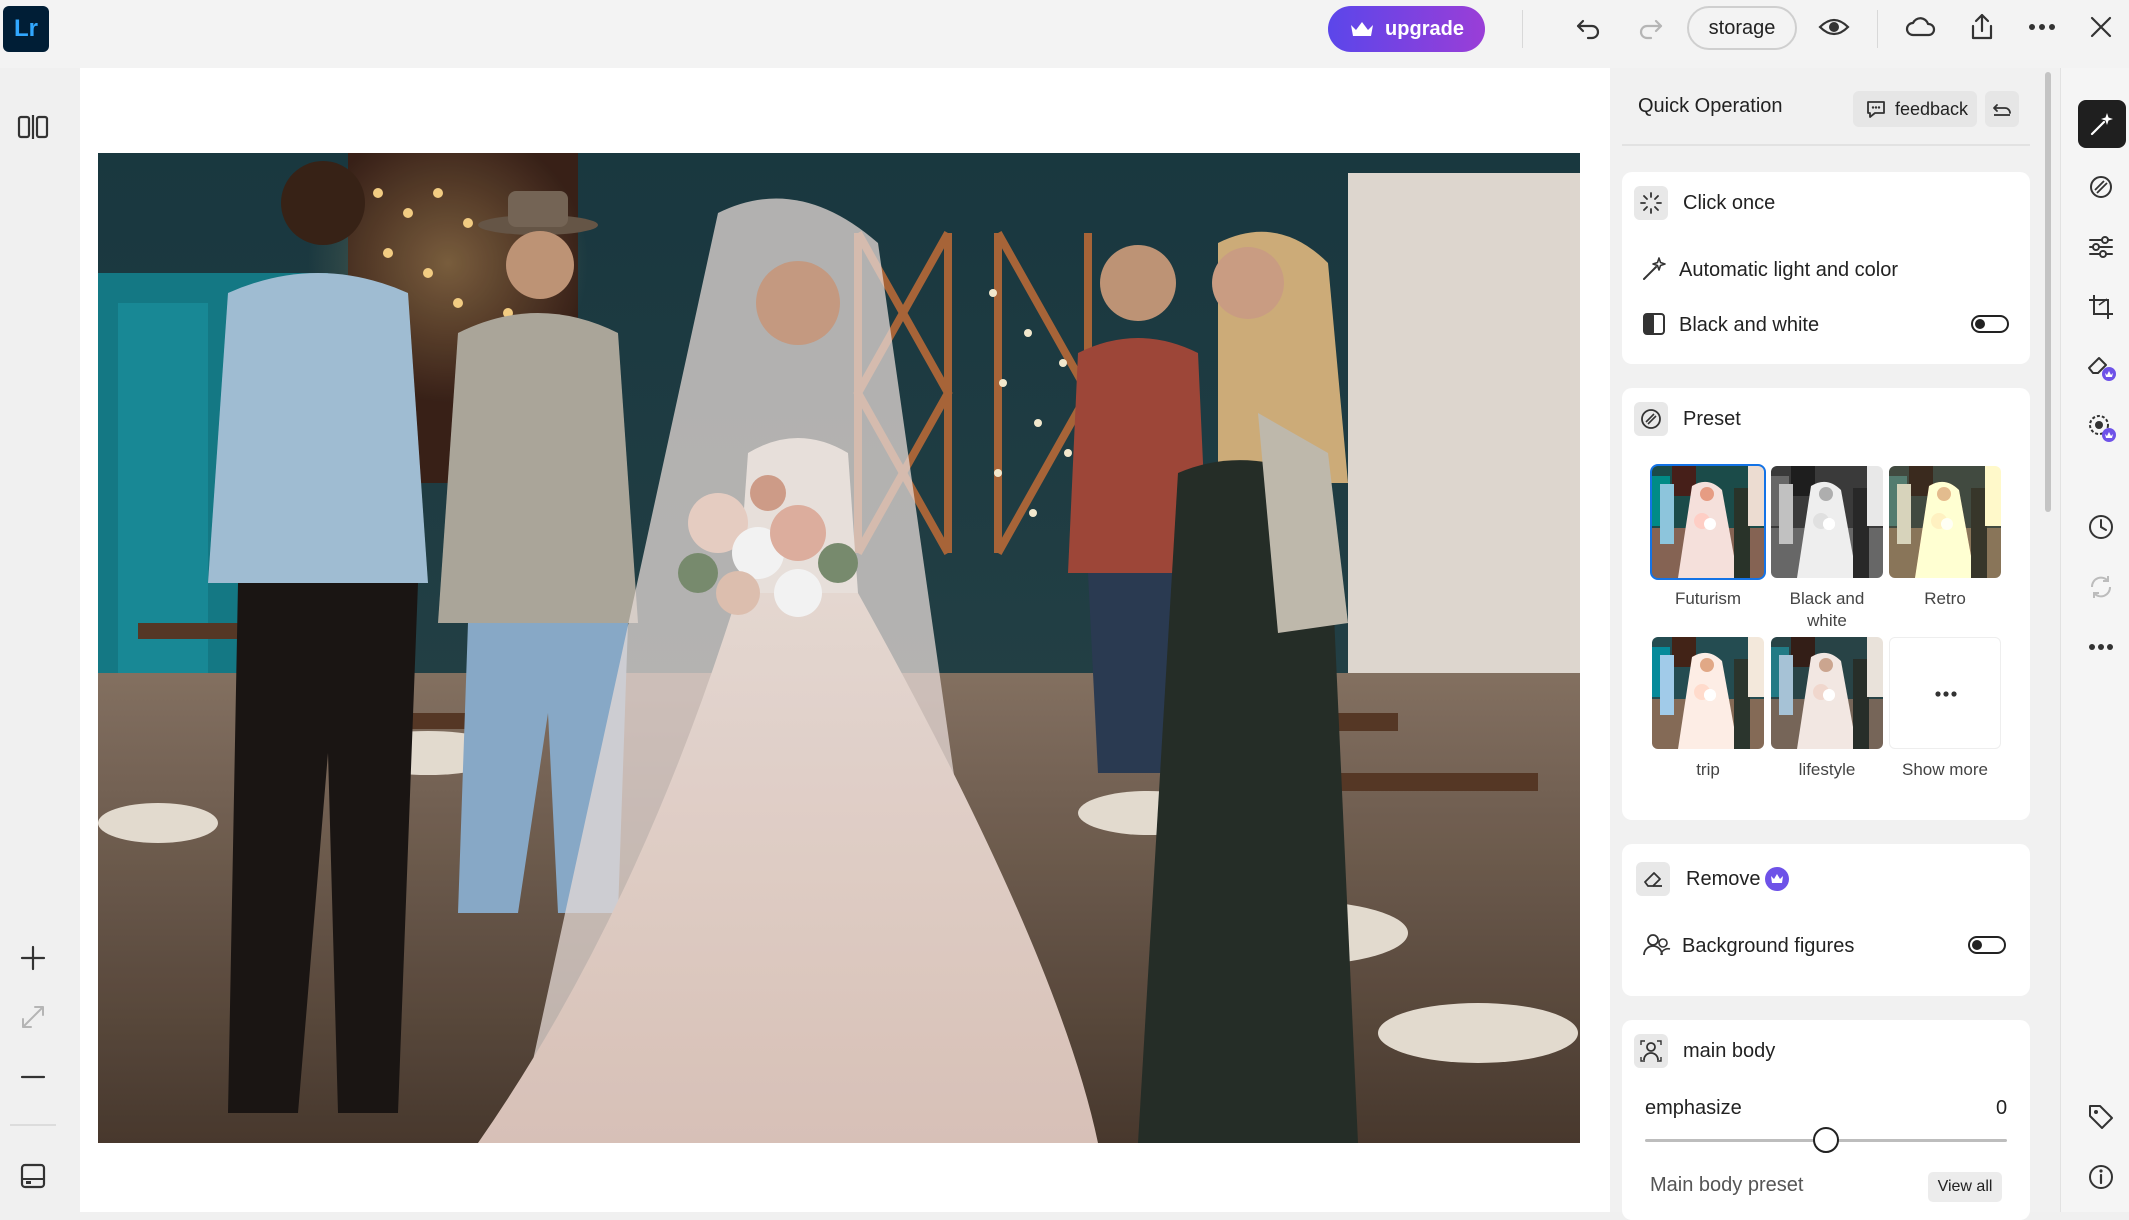 This screenshot has width=2129, height=1220. I want to click on preset-label: lifestyle, so click(1827, 769).